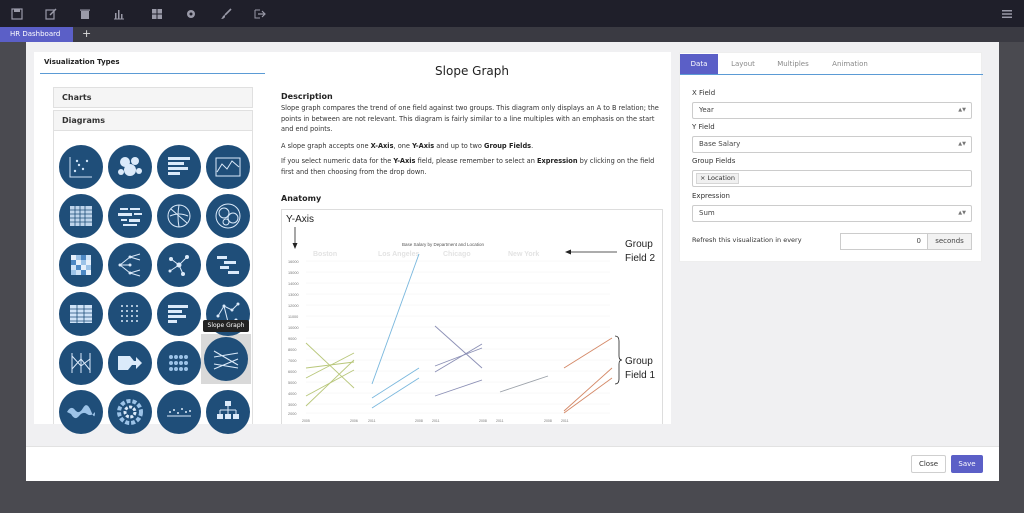 Image resolution: width=1024 pixels, height=513 pixels. What do you see at coordinates (157, 13) in the screenshot?
I see `dashboard-icon` at bounding box center [157, 13].